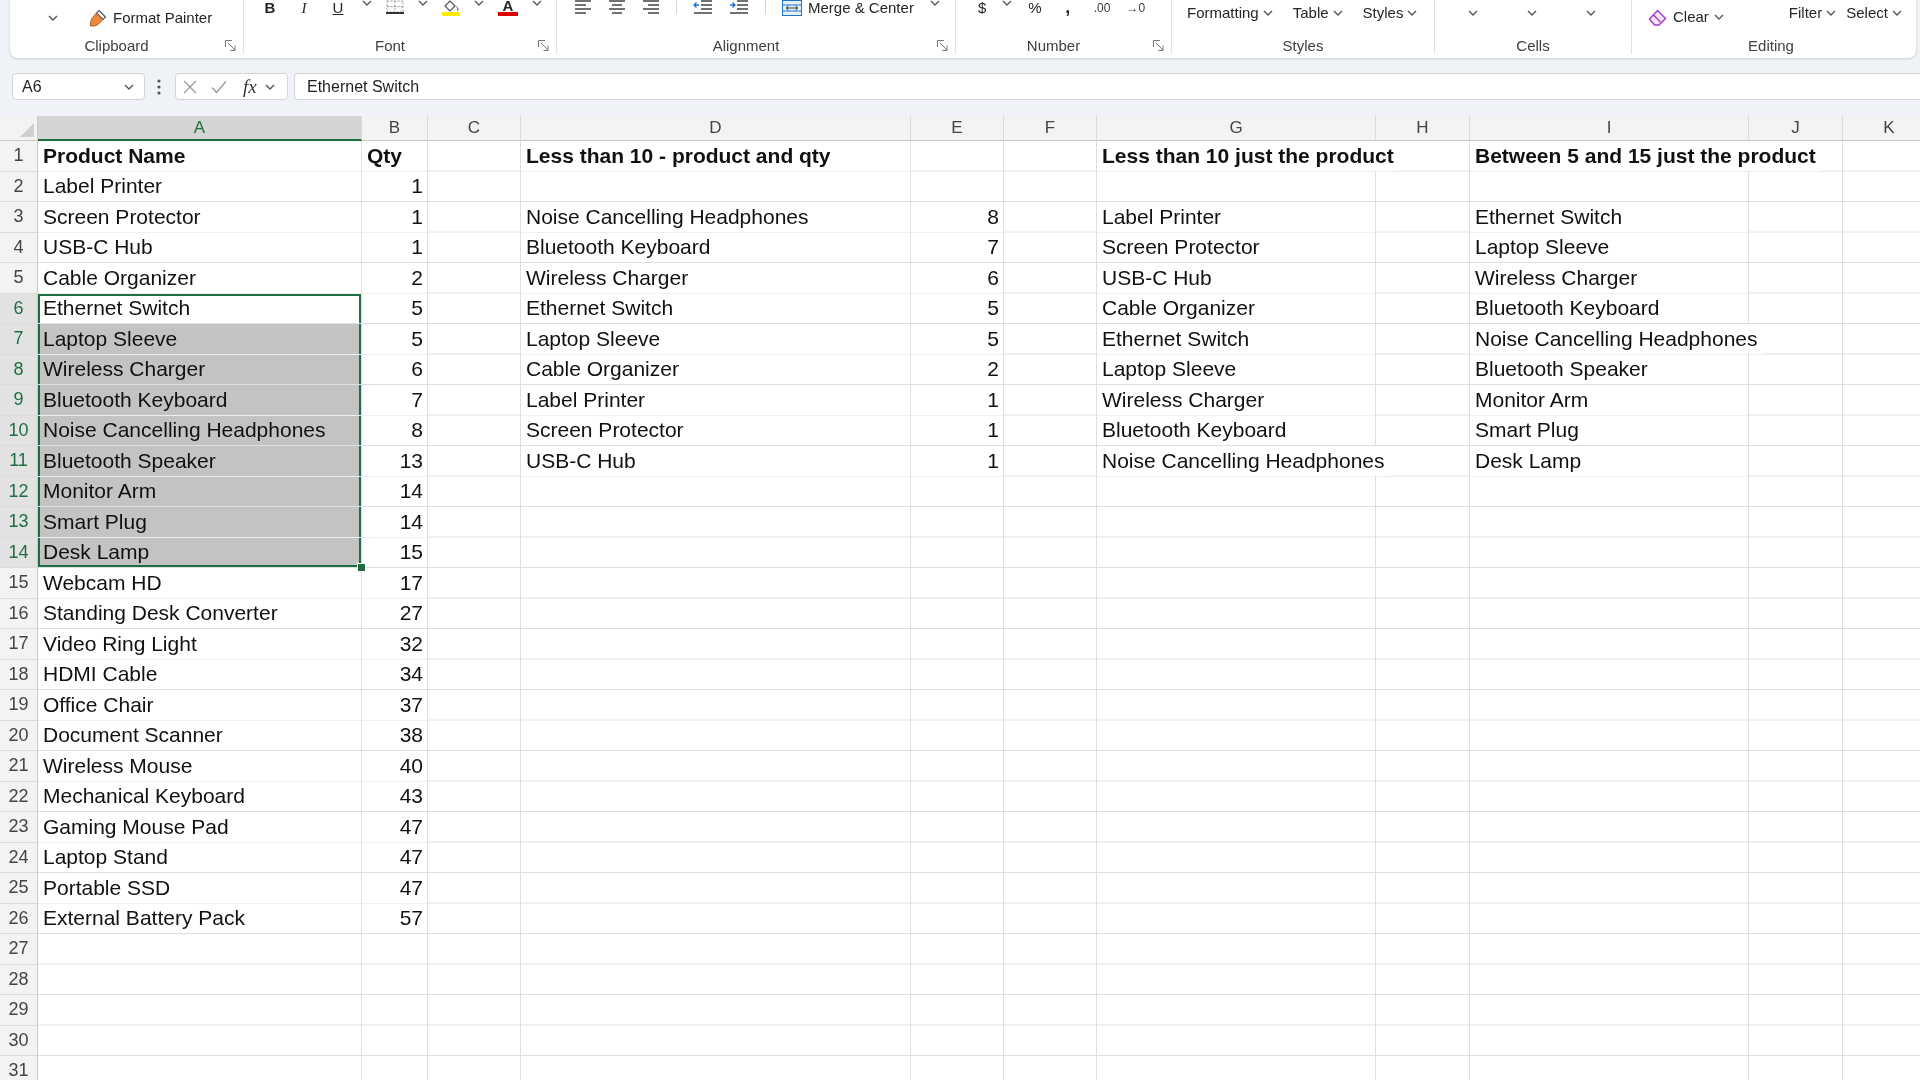 Image resolution: width=1920 pixels, height=1080 pixels. What do you see at coordinates (19, 1010) in the screenshot?
I see `row-header: 29` at bounding box center [19, 1010].